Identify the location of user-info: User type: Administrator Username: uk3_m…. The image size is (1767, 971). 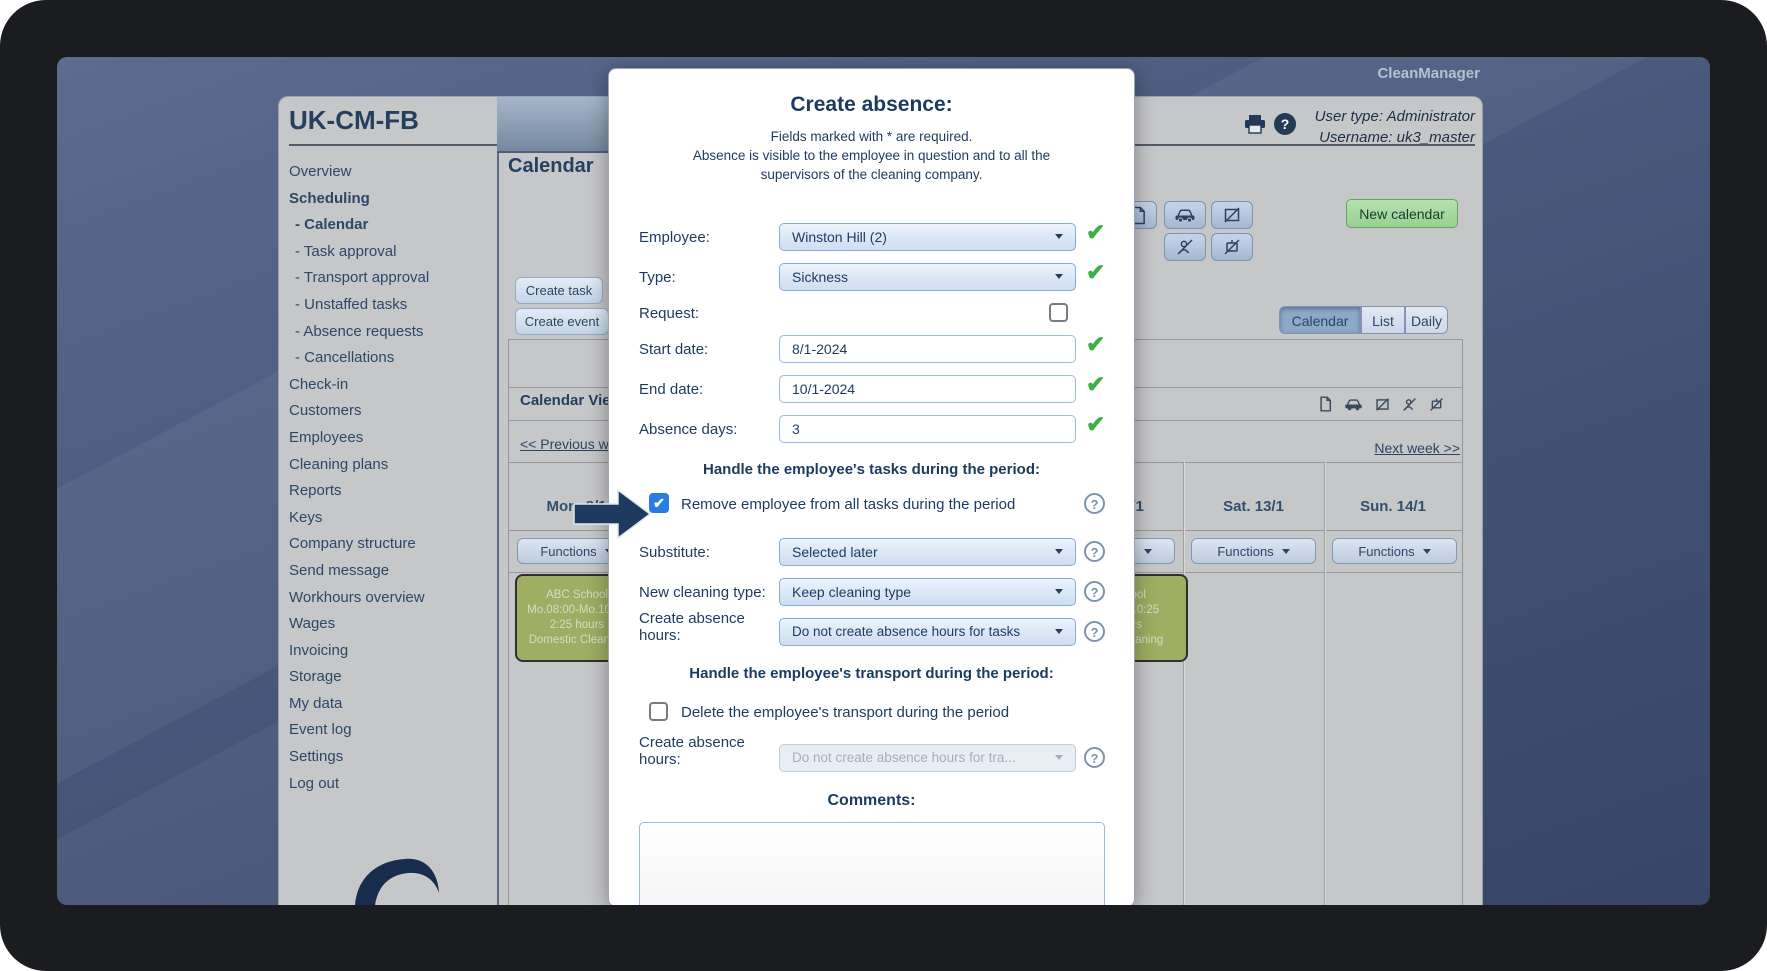
(1287, 127).